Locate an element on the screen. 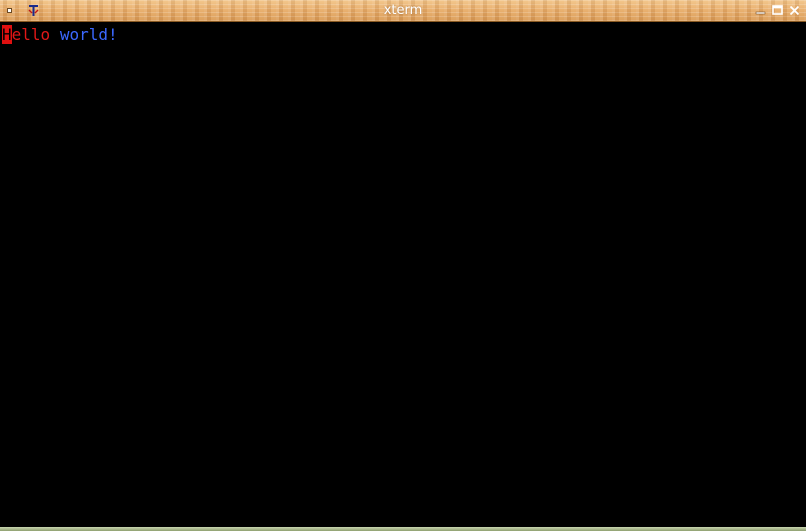 This screenshot has width=806, height=531. maximize-icon is located at coordinates (777, 10).